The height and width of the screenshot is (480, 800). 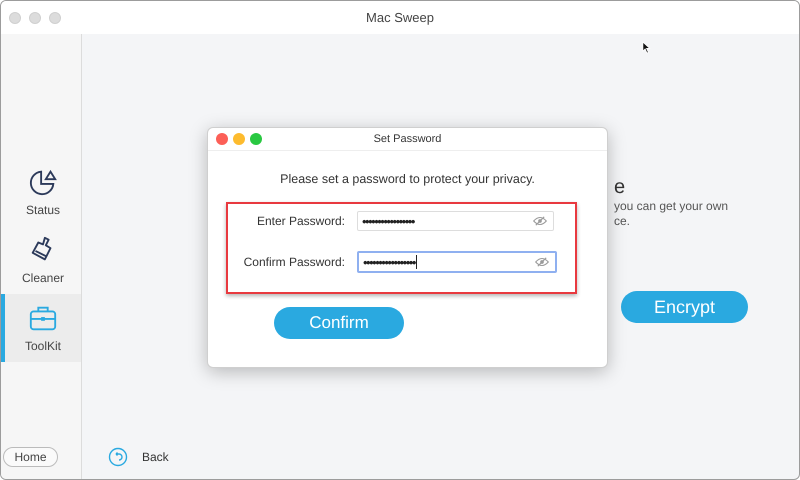 I want to click on pointer-icon, so click(x=646, y=47).